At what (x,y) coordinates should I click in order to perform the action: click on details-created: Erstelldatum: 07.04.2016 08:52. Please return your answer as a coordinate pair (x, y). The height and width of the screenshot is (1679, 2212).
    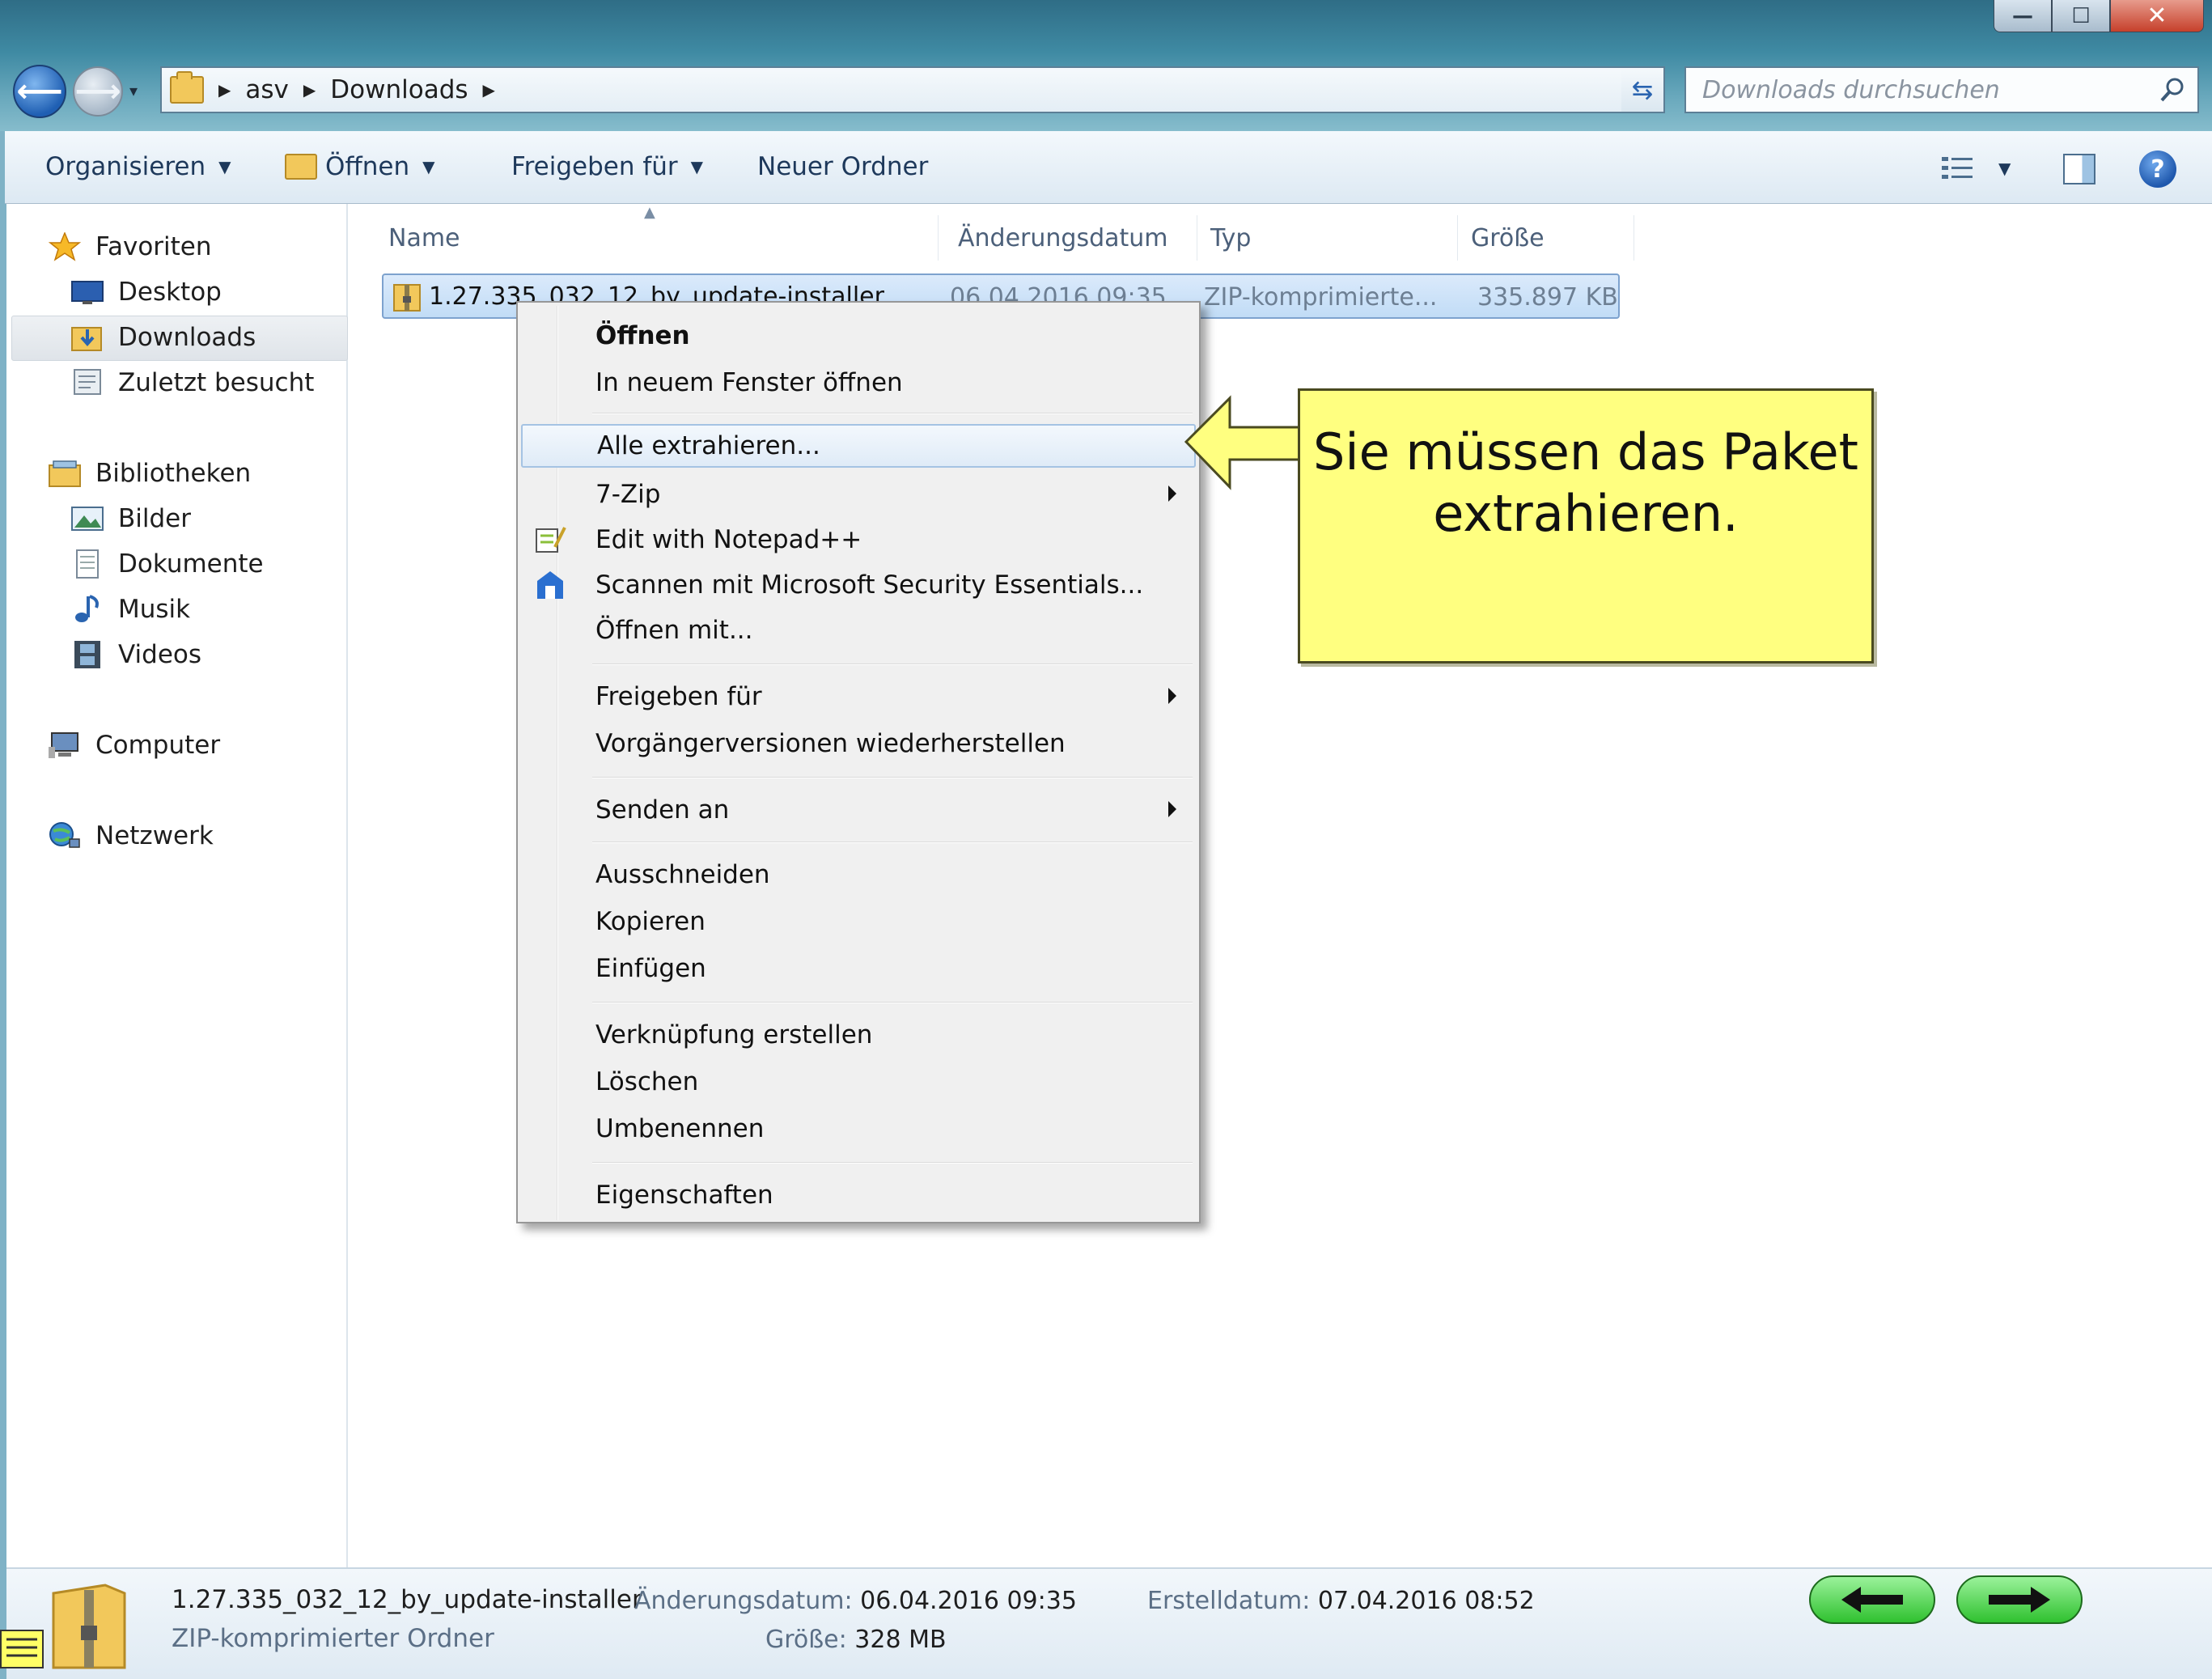
    Looking at the image, I should click on (1341, 1601).